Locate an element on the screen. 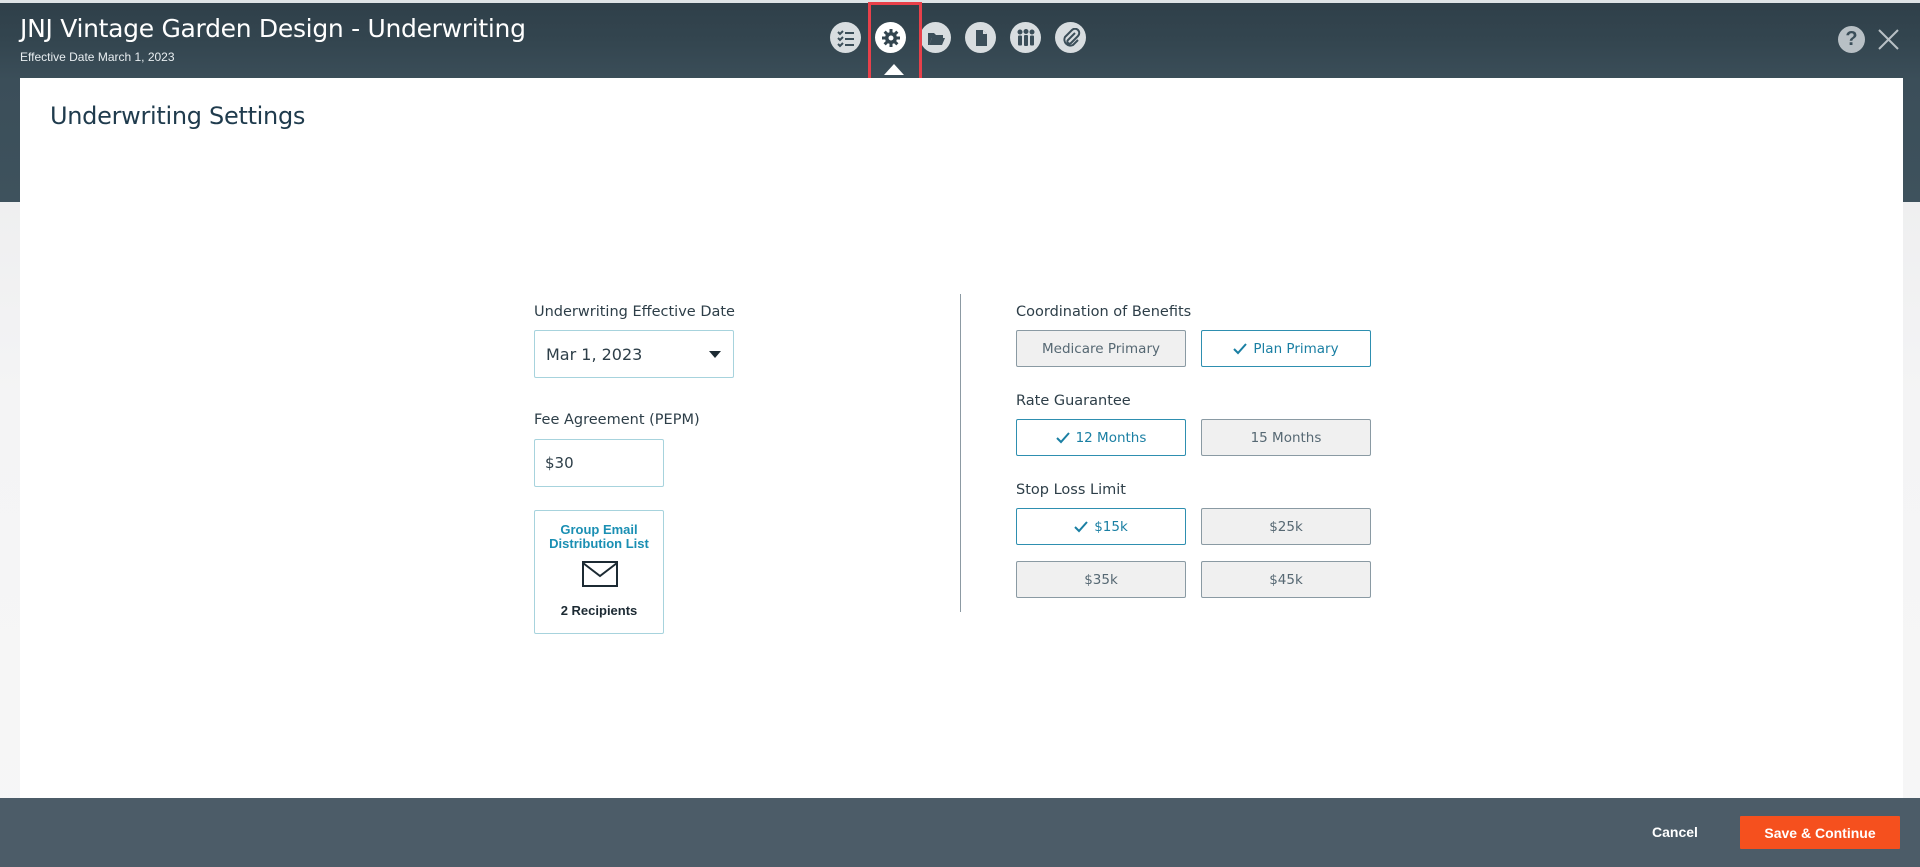 This screenshot has width=1920, height=867. plan-primary-button: Plan Primary is located at coordinates (1286, 348).